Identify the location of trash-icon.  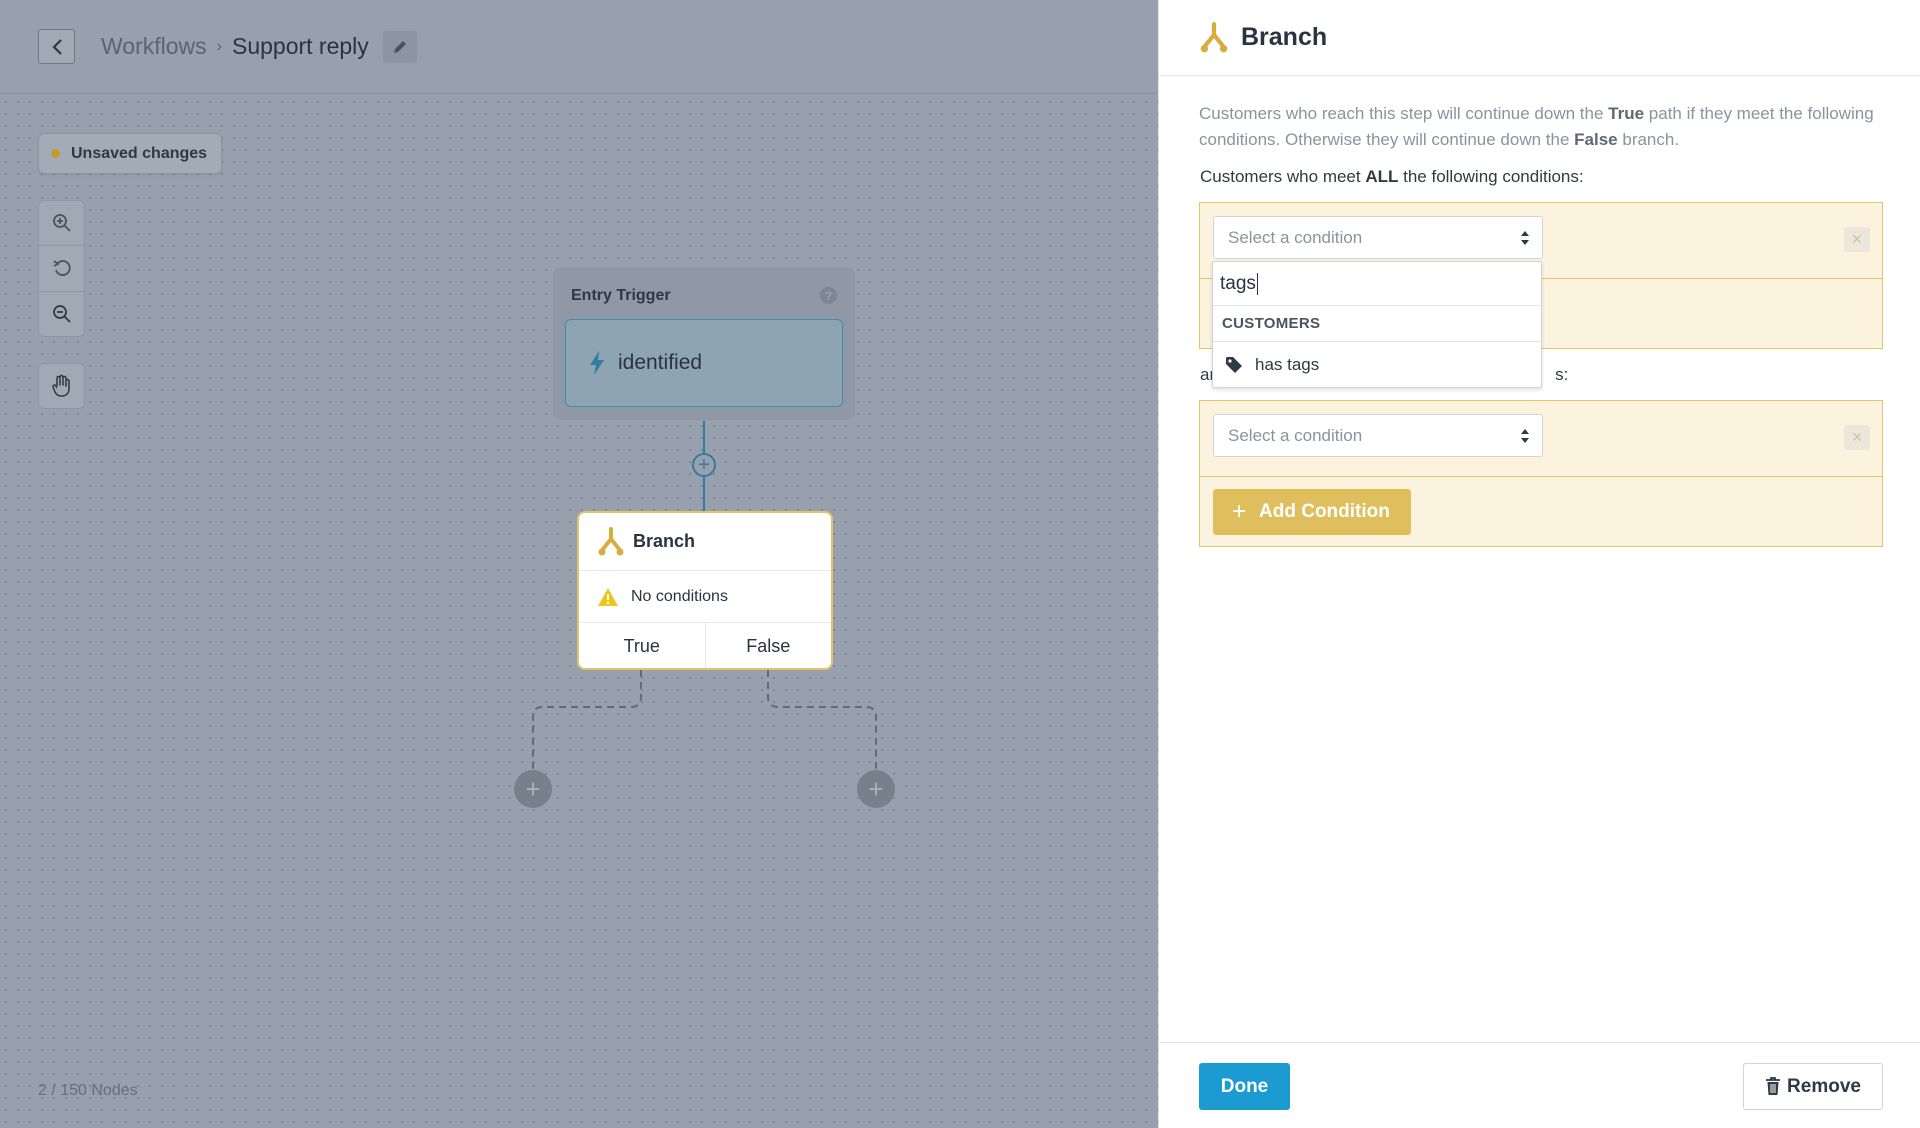
(1773, 1086).